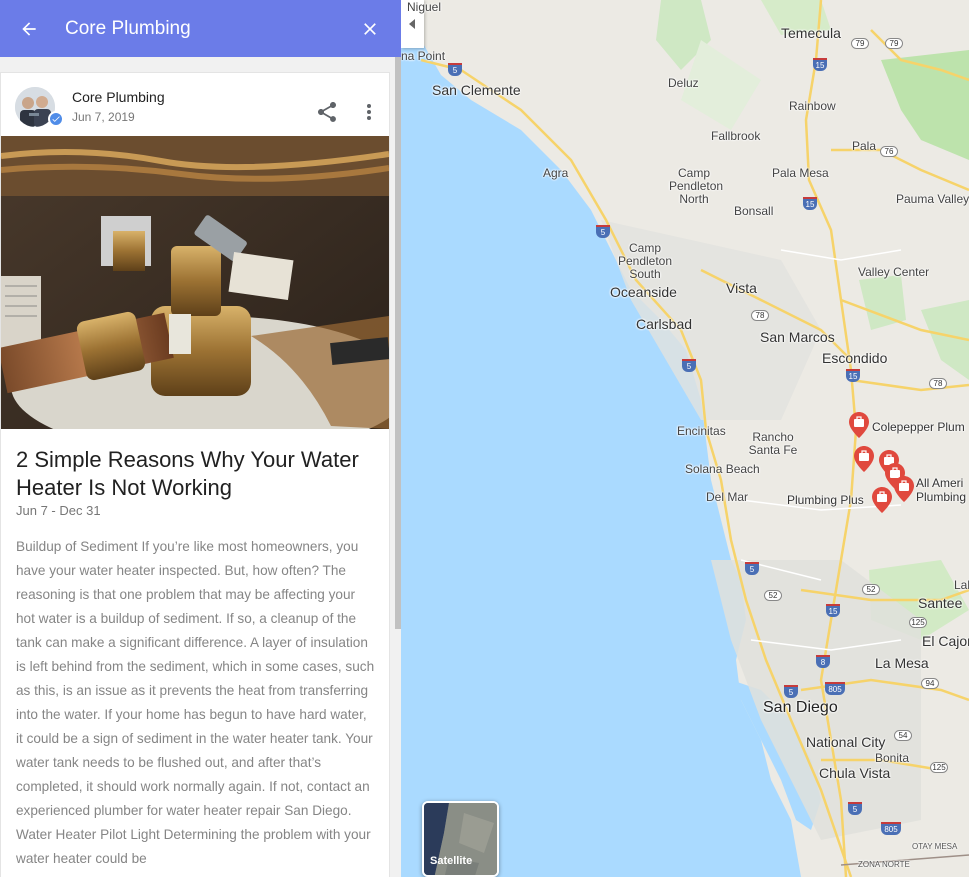 This screenshot has width=969, height=877. Describe the element at coordinates (855, 358) in the screenshot. I see `place-label: Escondido` at that location.